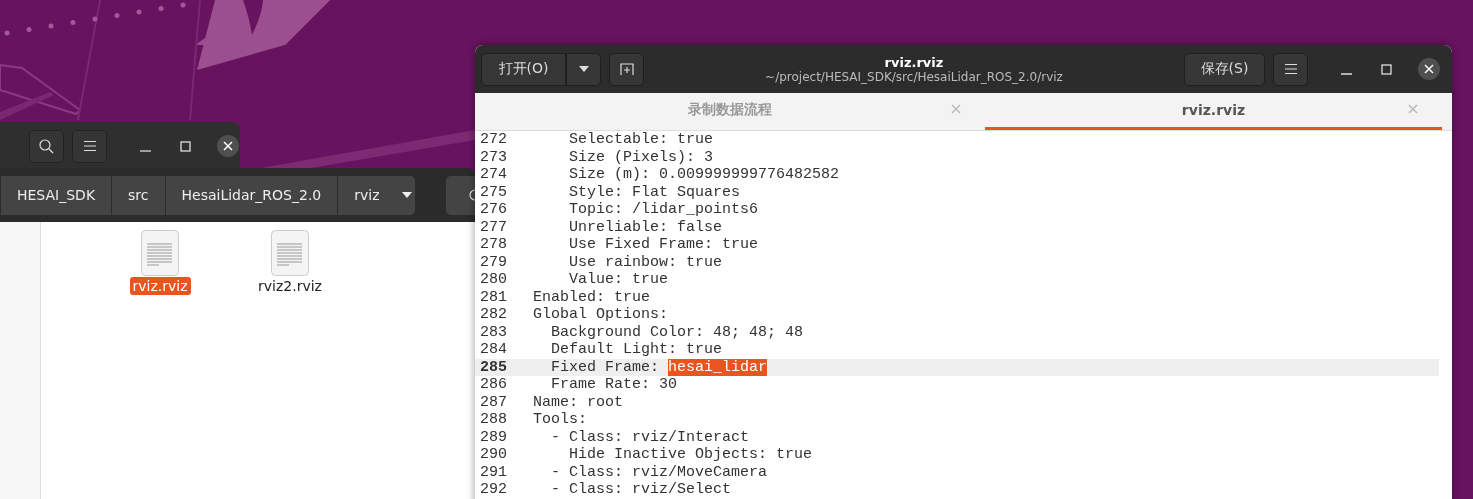 This screenshot has height=499, width=1473. What do you see at coordinates (57, 195) in the screenshot?
I see `path-segment: HESAI_SDK` at bounding box center [57, 195].